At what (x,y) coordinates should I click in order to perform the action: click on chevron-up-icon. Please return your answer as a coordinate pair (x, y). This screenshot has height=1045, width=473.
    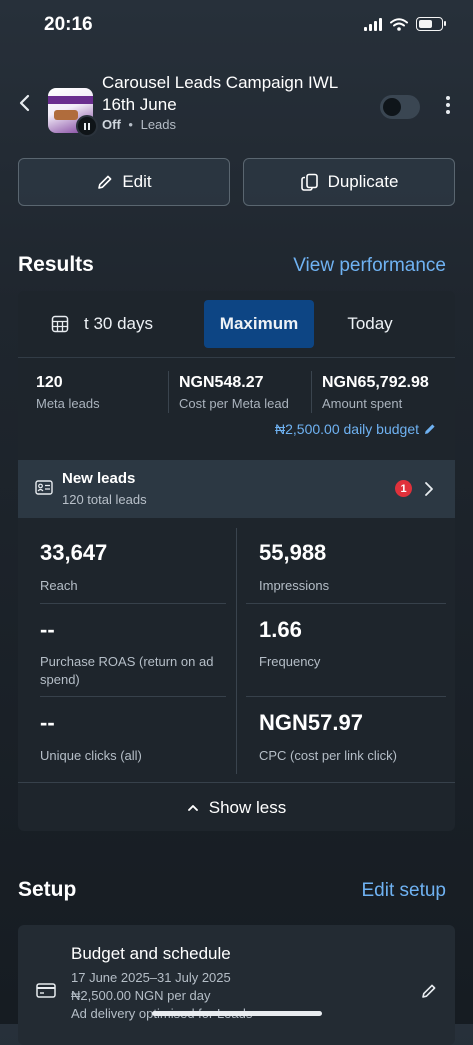
    Looking at the image, I should click on (192, 807).